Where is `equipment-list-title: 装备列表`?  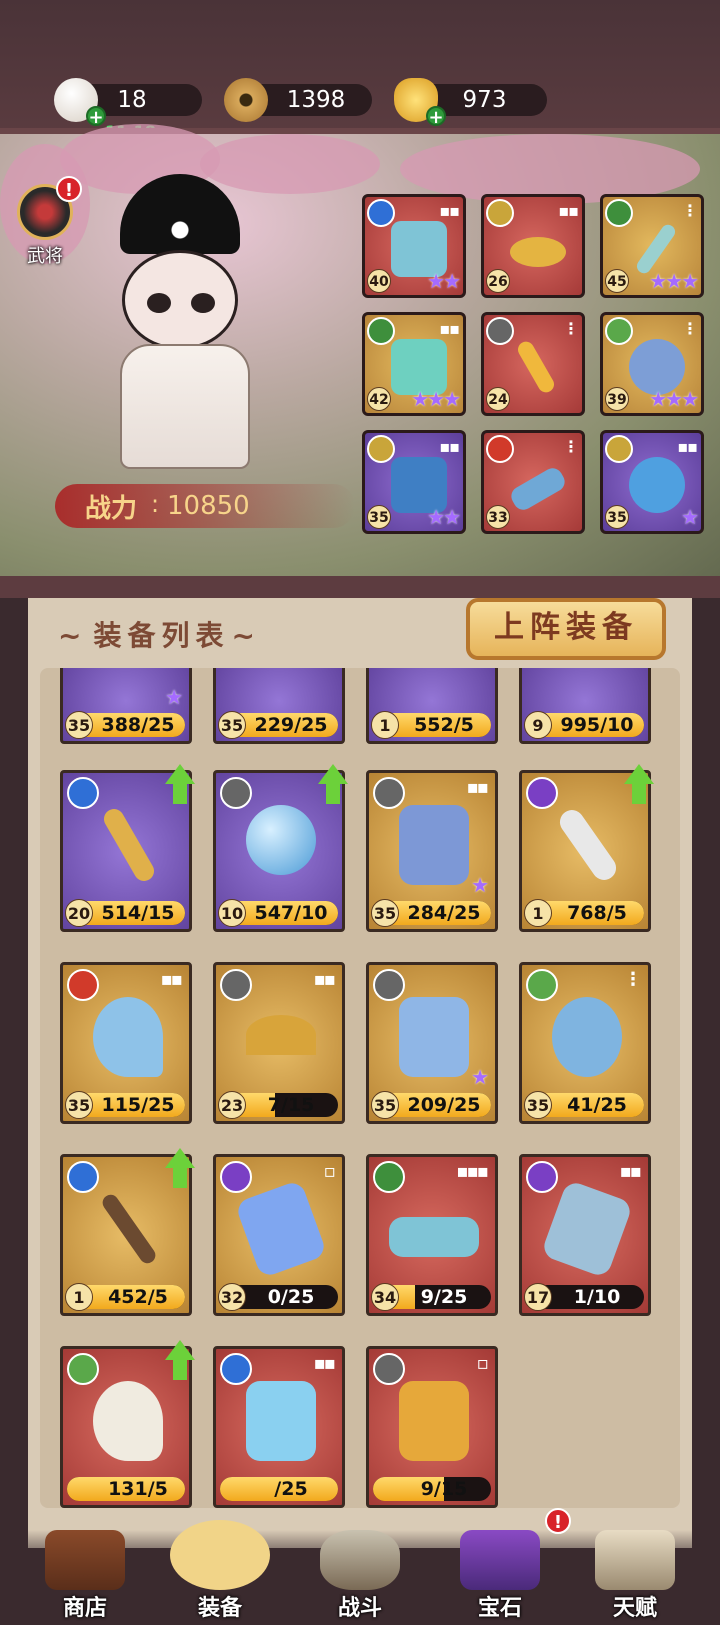
equipment-list-title: 装备列表 is located at coordinates (159, 634).